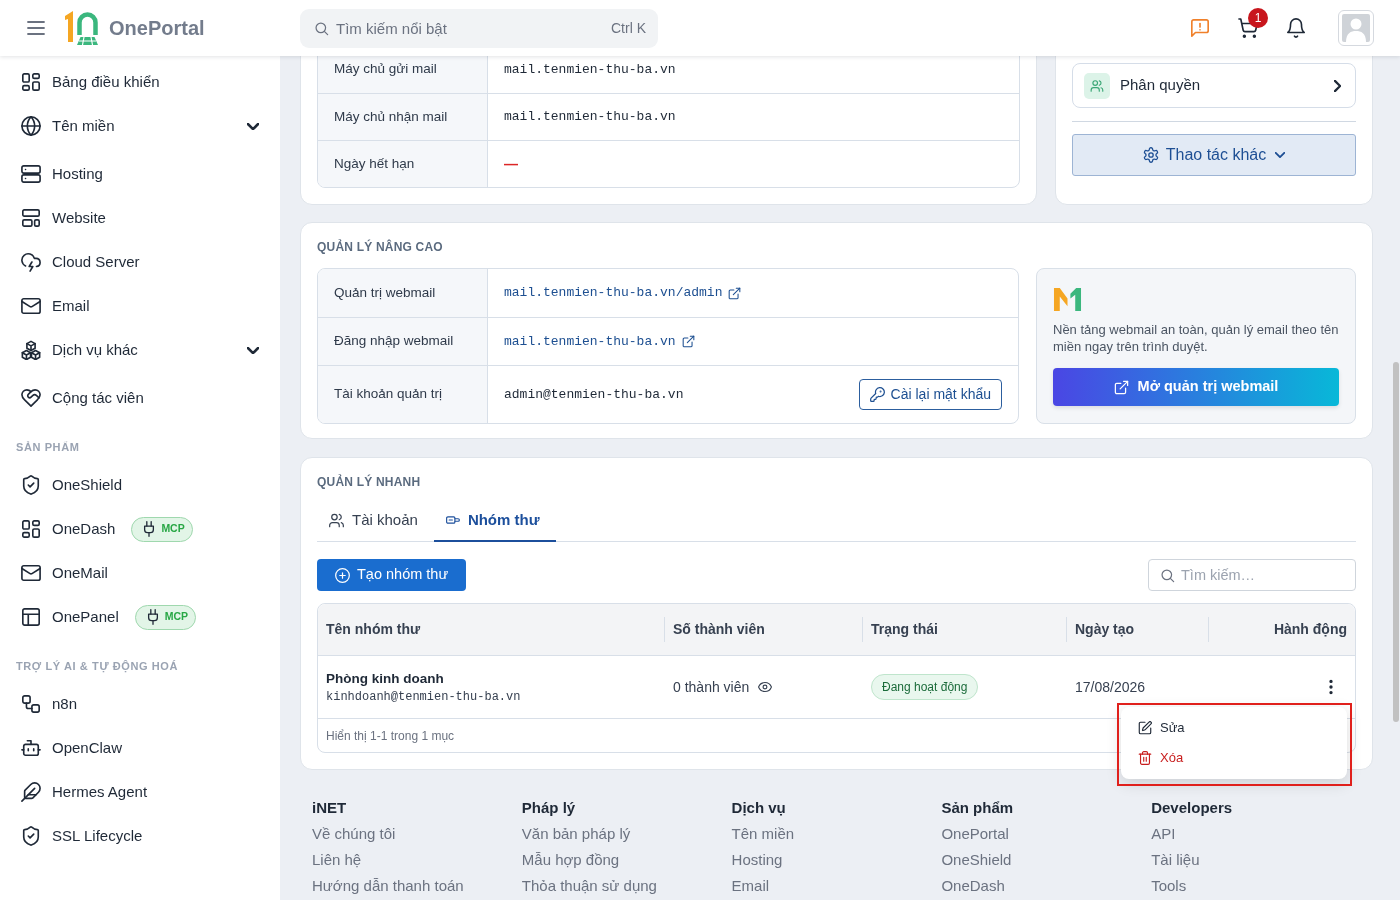 The width and height of the screenshot is (1400, 900). What do you see at coordinates (1214, 85) in the screenshot?
I see `permissions-button: Phân quyền` at bounding box center [1214, 85].